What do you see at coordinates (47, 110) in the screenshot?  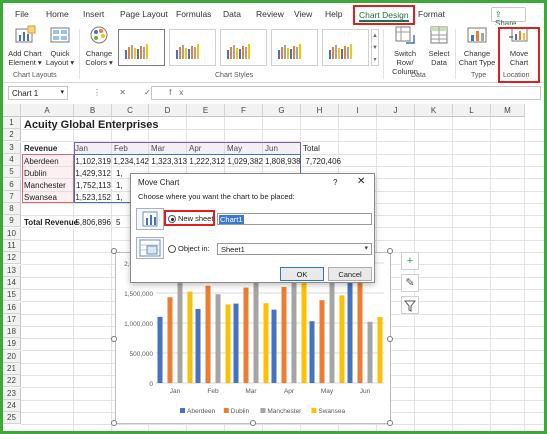 I see `column-header-a: A` at bounding box center [47, 110].